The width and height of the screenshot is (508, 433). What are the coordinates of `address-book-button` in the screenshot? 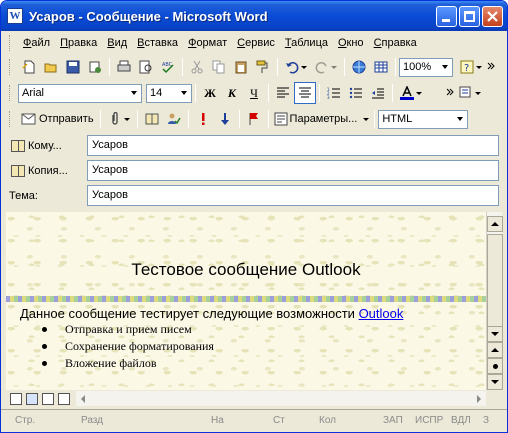 It's located at (152, 119).